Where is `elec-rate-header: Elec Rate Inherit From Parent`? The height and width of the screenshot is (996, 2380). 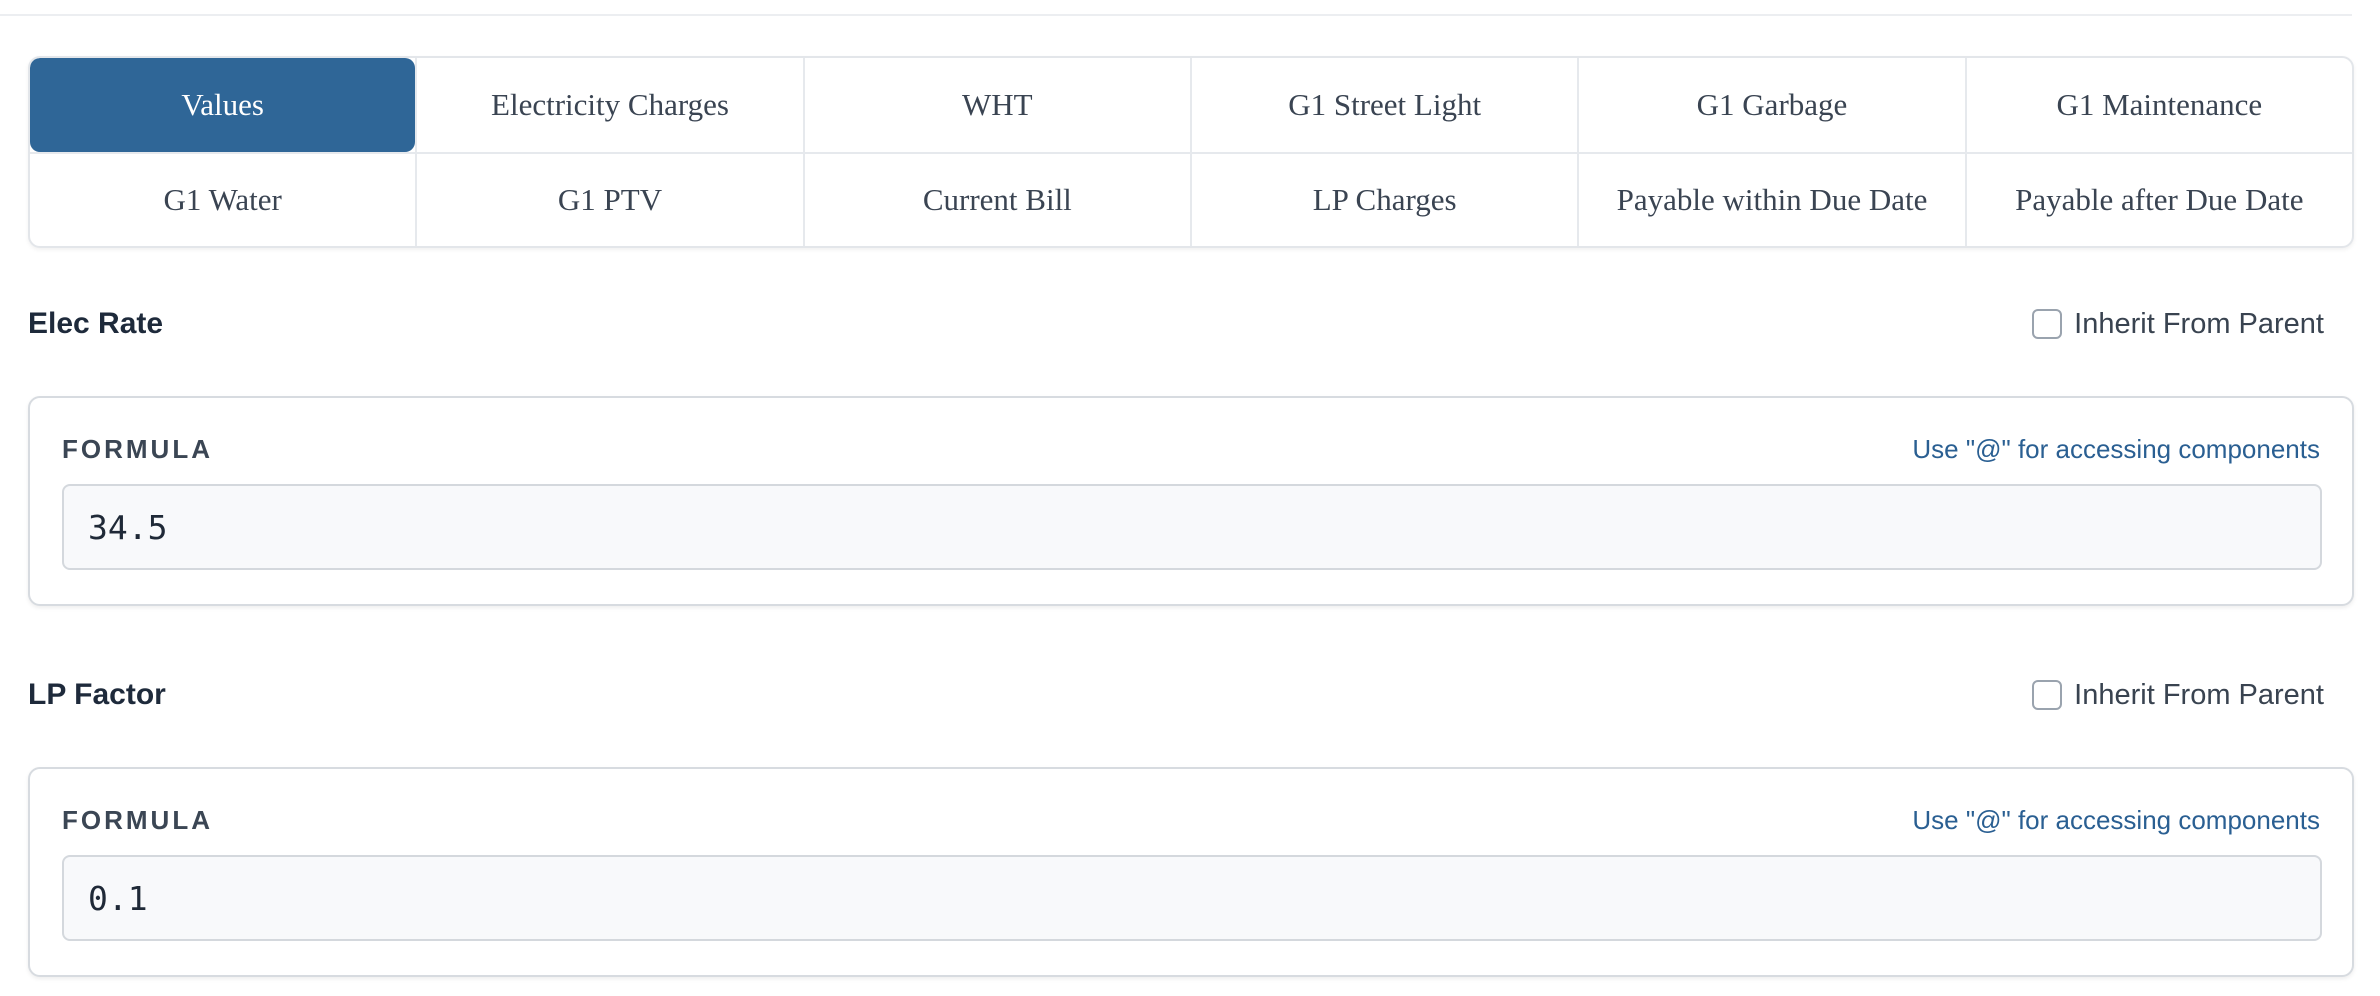 elec-rate-header: Elec Rate Inherit From Parent is located at coordinates (1191, 324).